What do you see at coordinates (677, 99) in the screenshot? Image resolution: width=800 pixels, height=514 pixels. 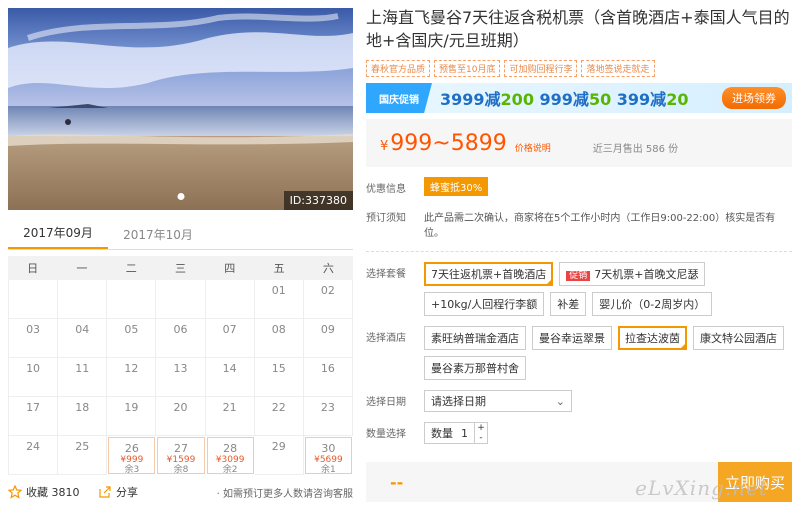 I see `promo-amount: 20` at bounding box center [677, 99].